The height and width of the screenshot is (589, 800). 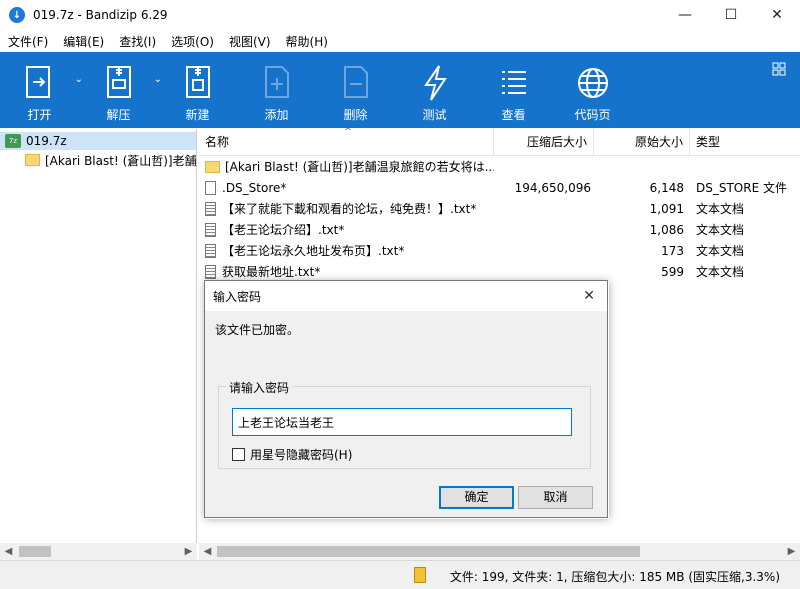 What do you see at coordinates (192, 41) in the screenshot?
I see `menu-options: 选项(O)` at bounding box center [192, 41].